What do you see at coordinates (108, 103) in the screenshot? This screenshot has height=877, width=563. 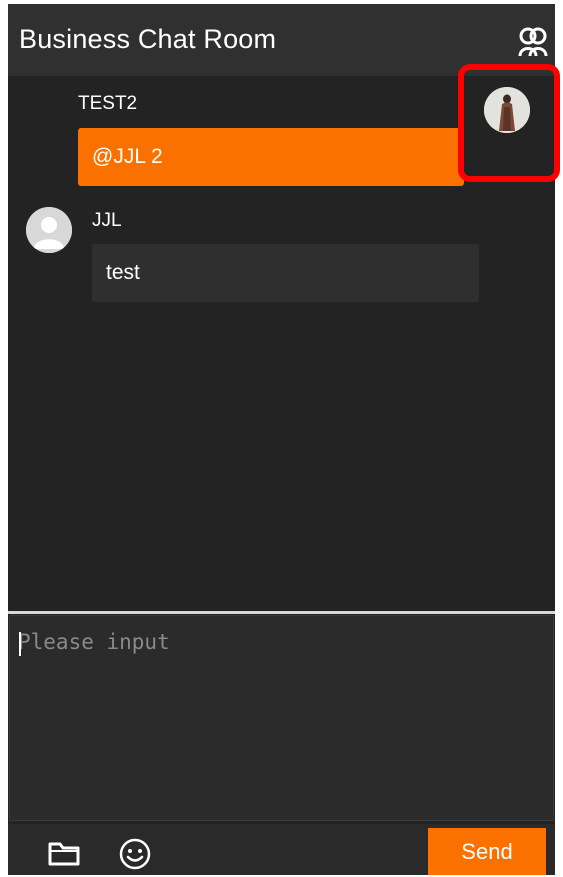 I see `sender-name: TEST2` at bounding box center [108, 103].